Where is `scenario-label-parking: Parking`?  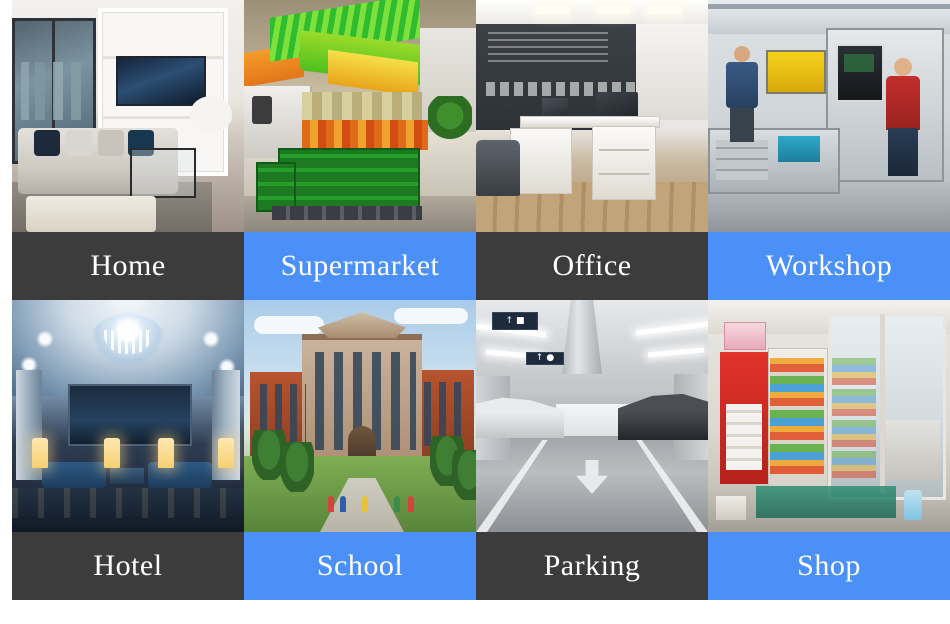
scenario-label-parking: Parking is located at coordinates (592, 566).